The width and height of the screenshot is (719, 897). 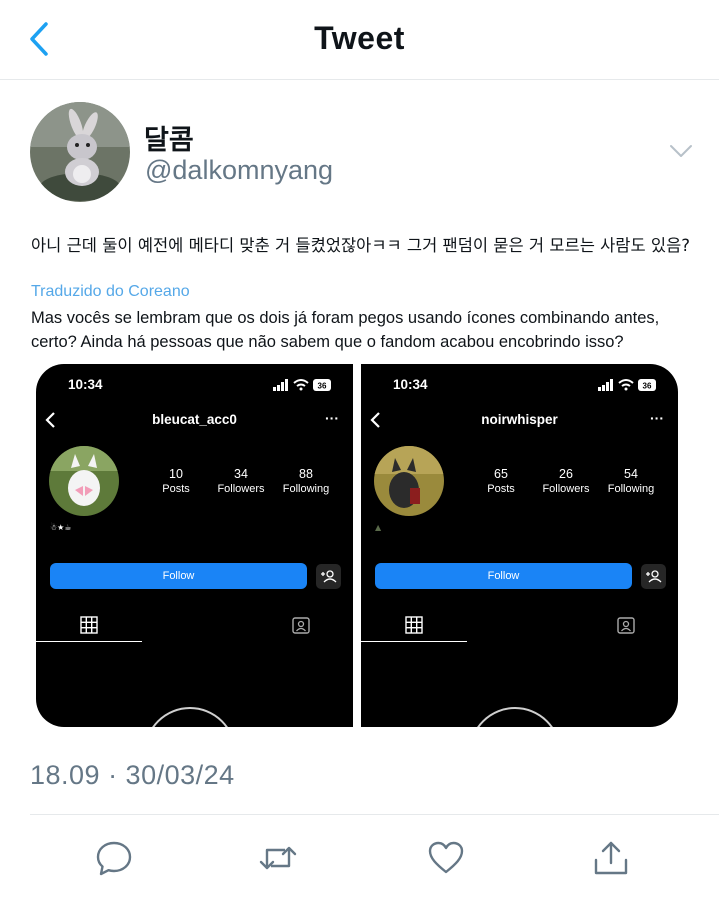 I want to click on profile-stat-posts: 65 Posts, so click(x=501, y=481).